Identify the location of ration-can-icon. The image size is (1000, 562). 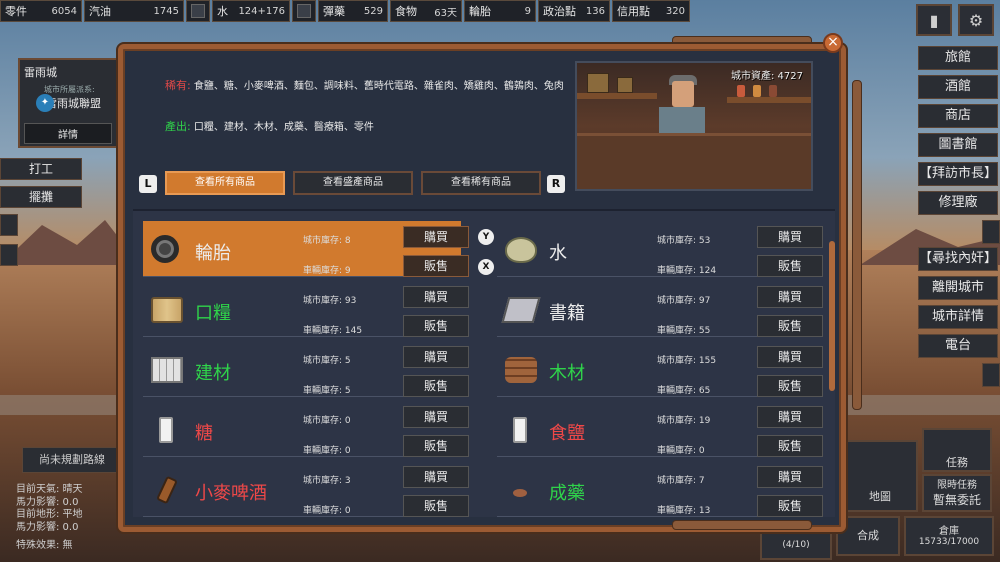
(167, 310).